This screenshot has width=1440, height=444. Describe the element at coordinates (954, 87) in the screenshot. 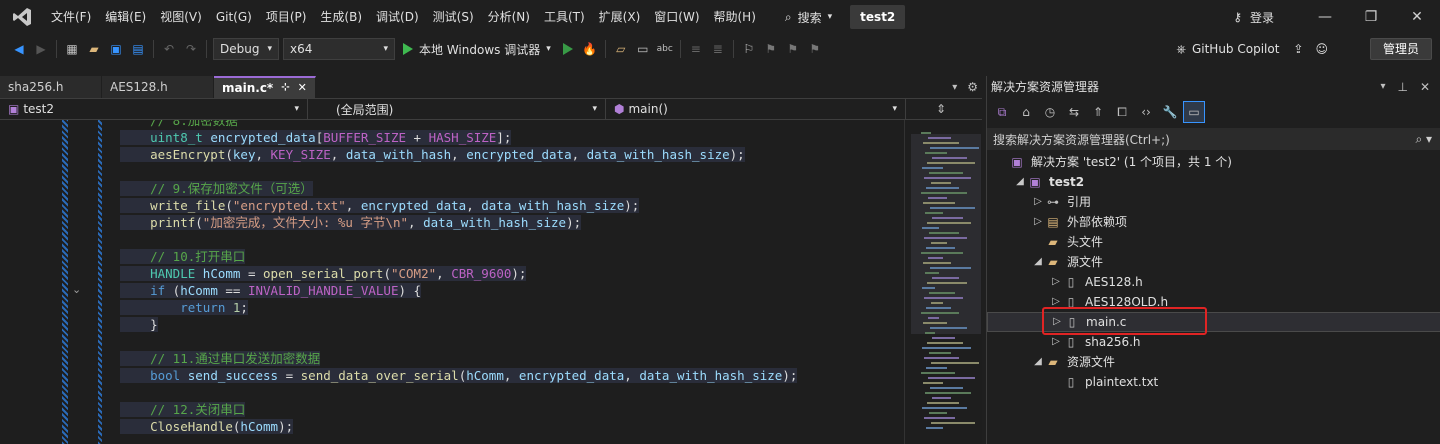

I see `tab-list-icon: ▾` at that location.